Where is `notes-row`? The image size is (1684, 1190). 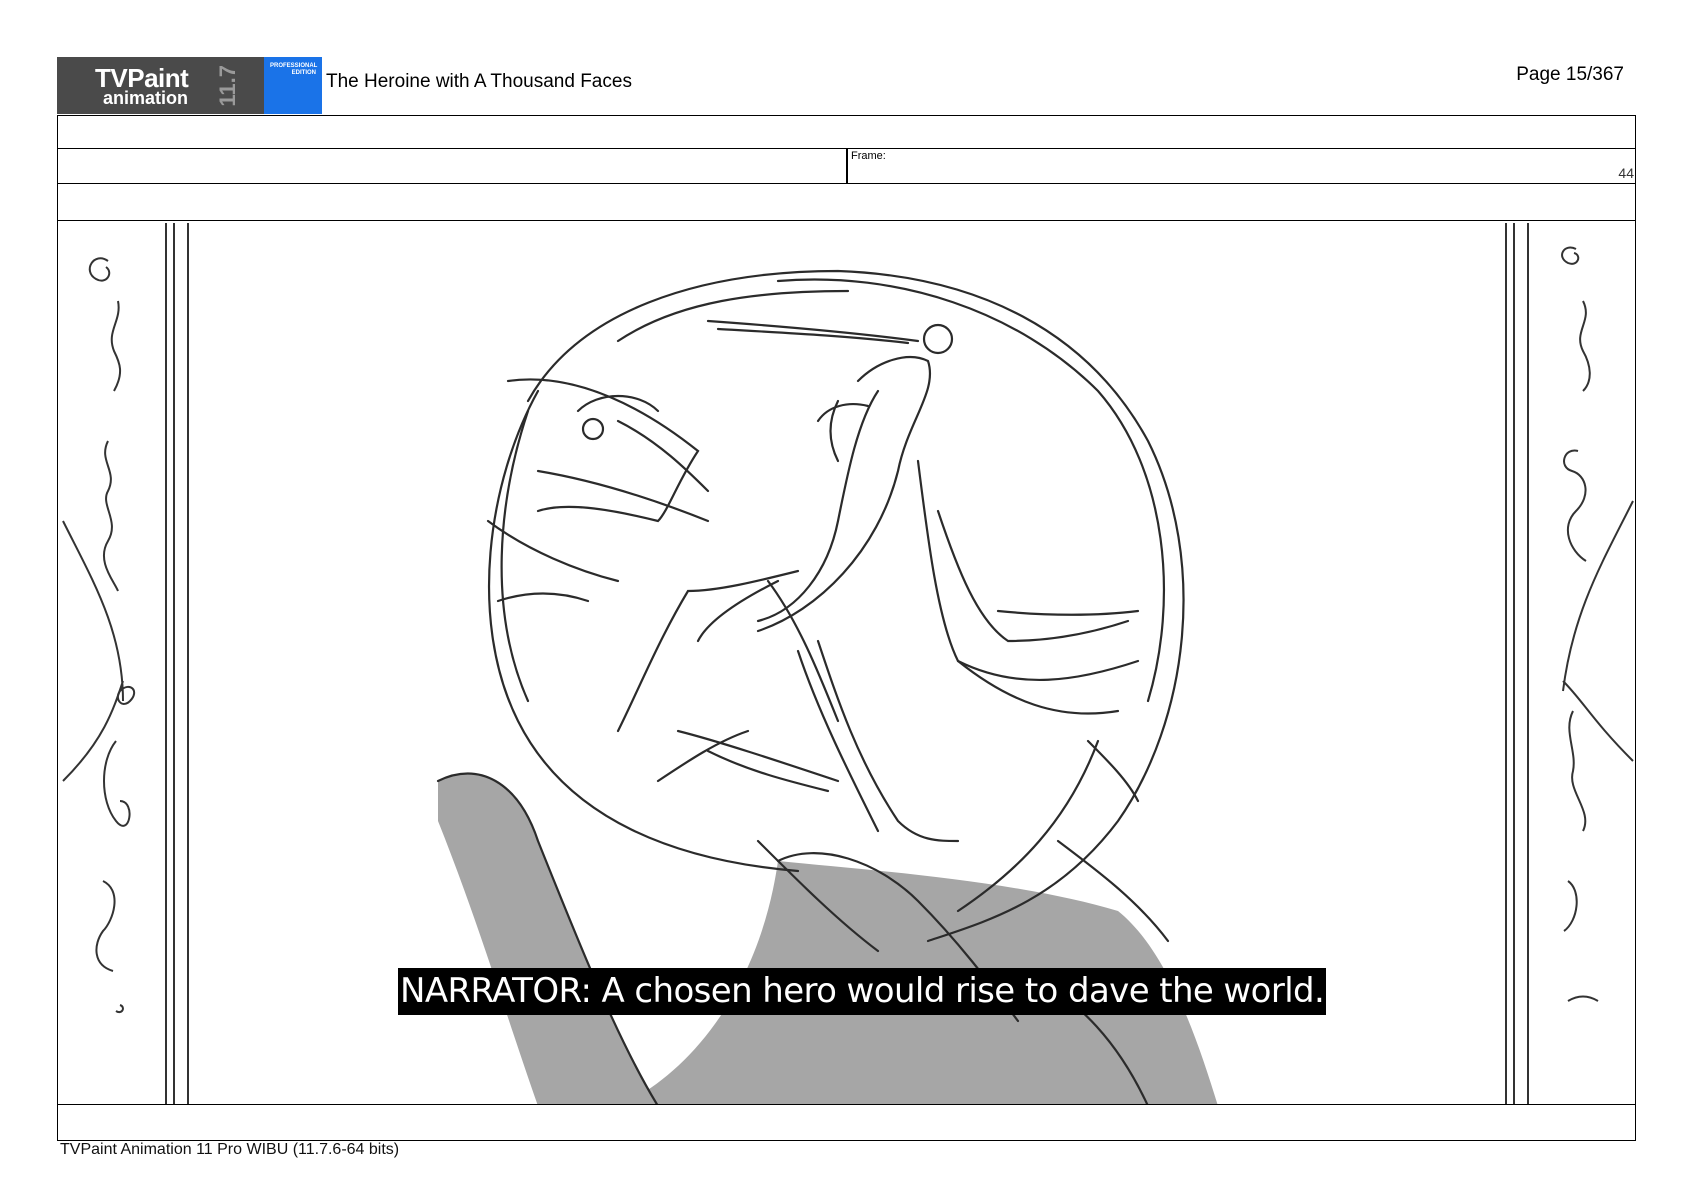
notes-row is located at coordinates (846, 202).